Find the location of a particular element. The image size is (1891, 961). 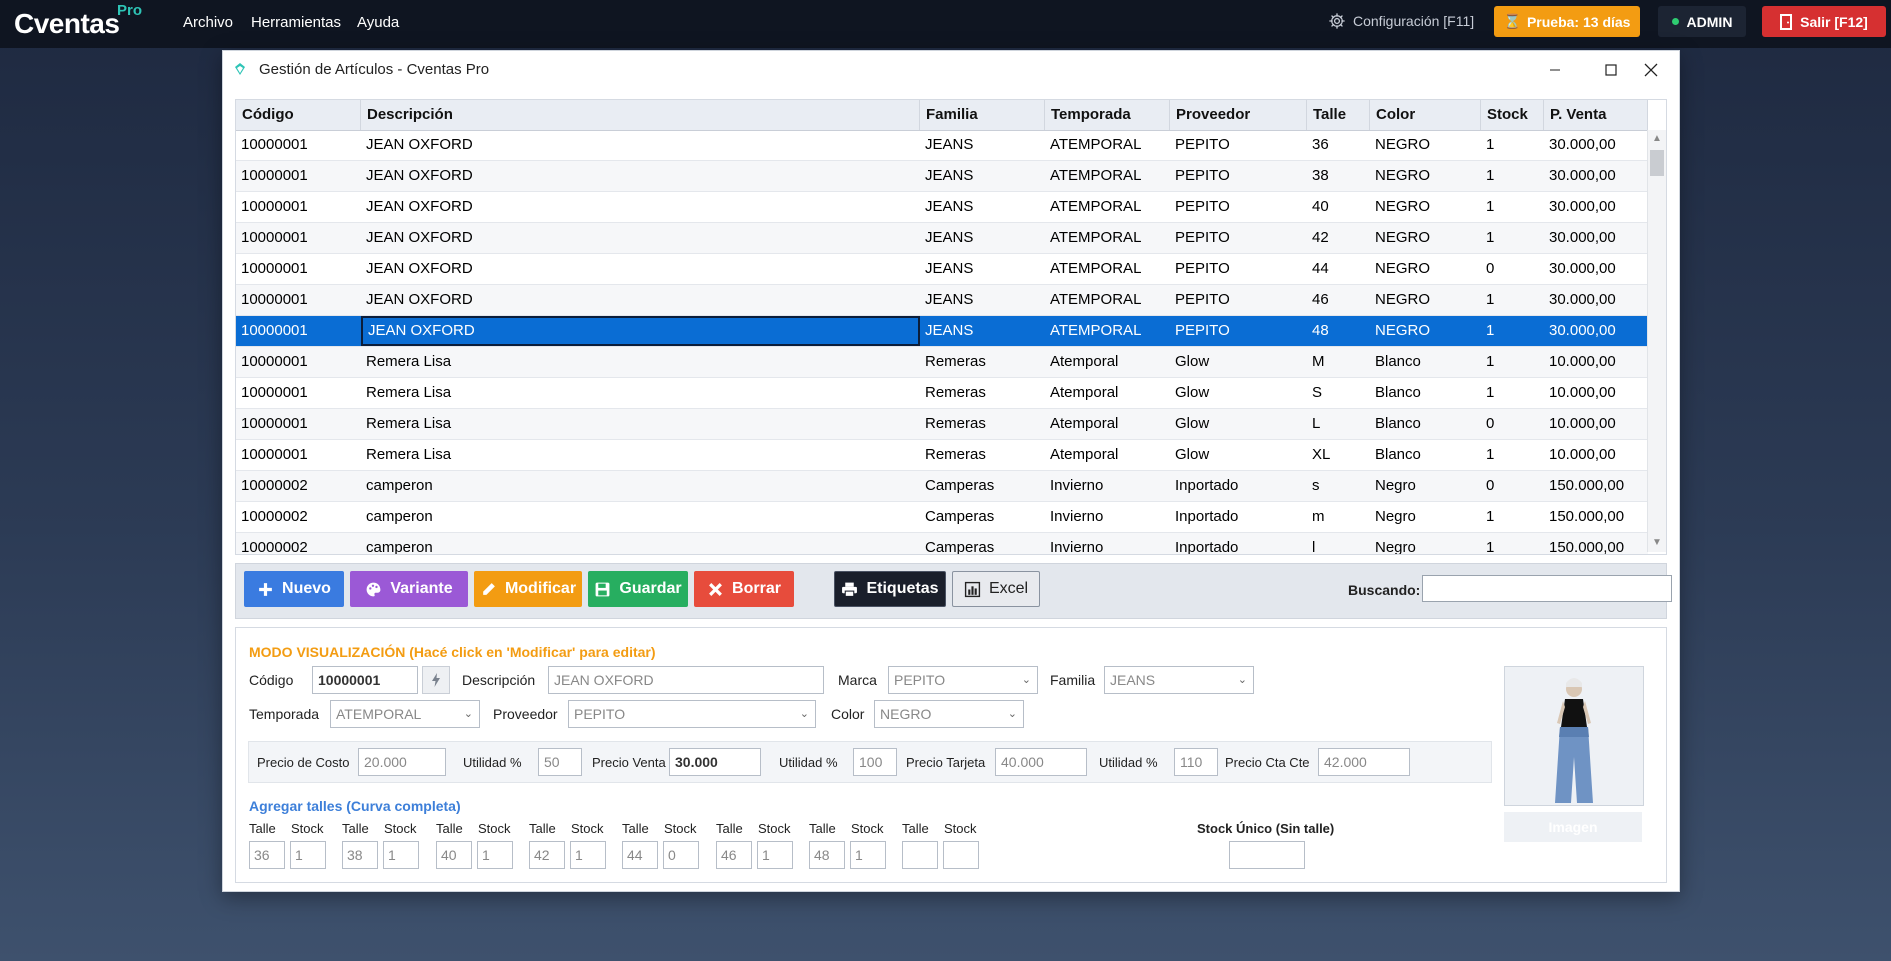

col-header-temporada: Temporada is located at coordinates (1107, 115).